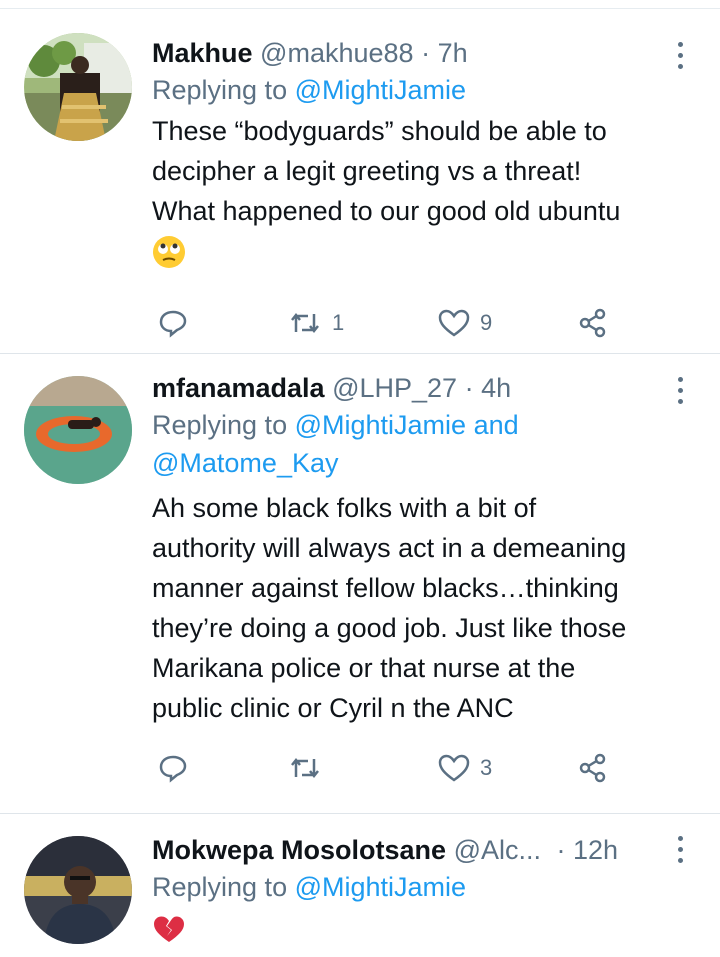  What do you see at coordinates (337, 53) in the screenshot?
I see `handle: @makhue88` at bounding box center [337, 53].